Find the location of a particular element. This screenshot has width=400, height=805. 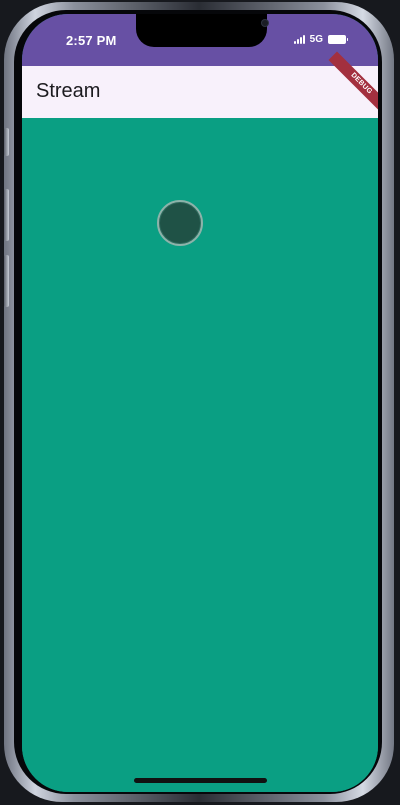

network-label: 5G is located at coordinates (316, 39).